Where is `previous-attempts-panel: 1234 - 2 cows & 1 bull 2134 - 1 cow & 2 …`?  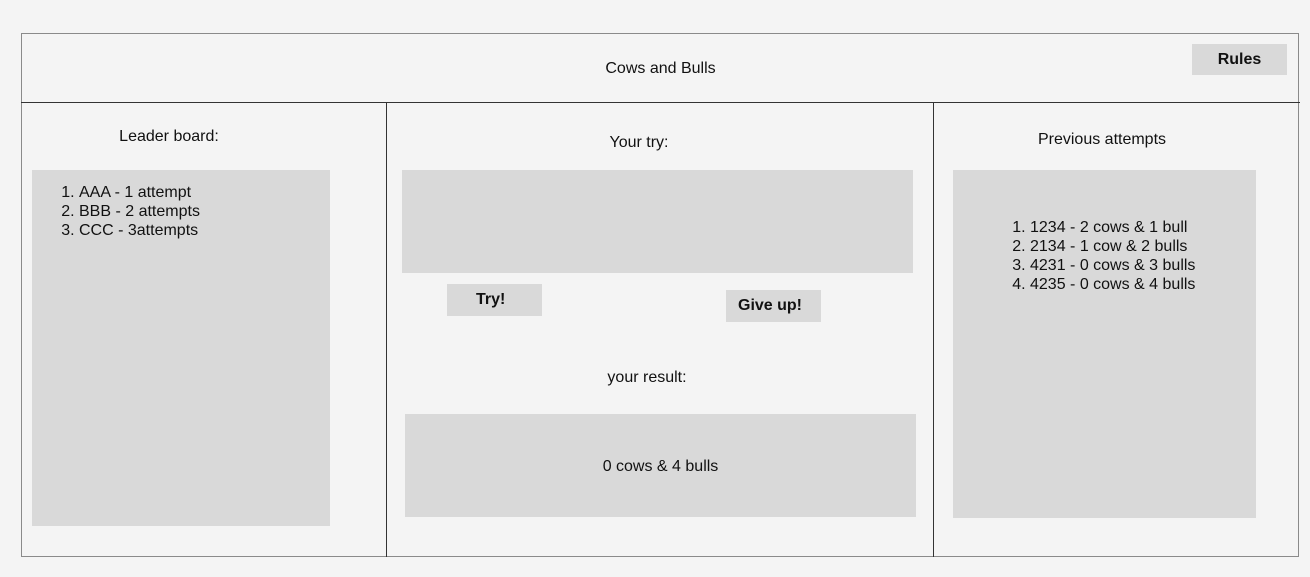 previous-attempts-panel: 1234 - 2 cows & 1 bull 2134 - 1 cow & 2 … is located at coordinates (1104, 344).